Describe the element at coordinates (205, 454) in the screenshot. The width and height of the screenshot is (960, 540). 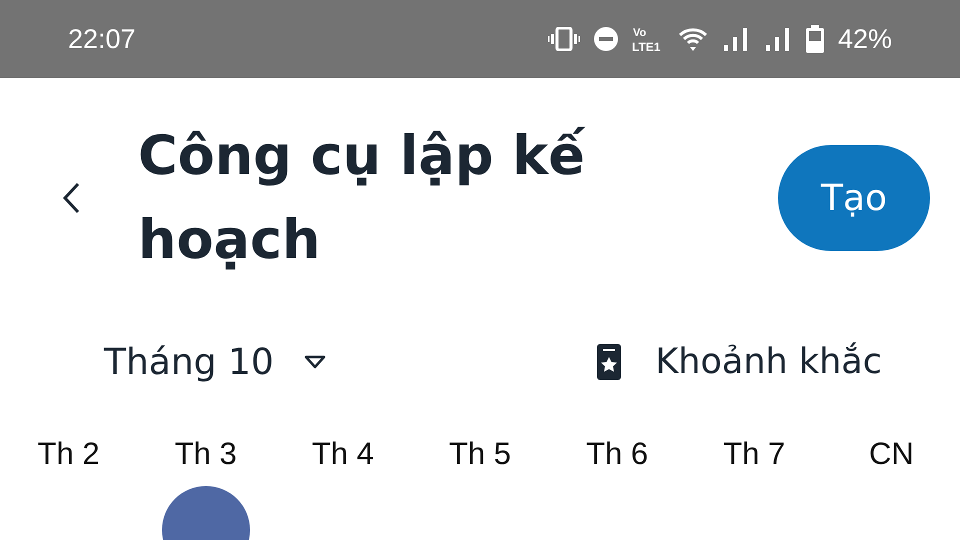
I see `weekday-label: Th 3` at that location.